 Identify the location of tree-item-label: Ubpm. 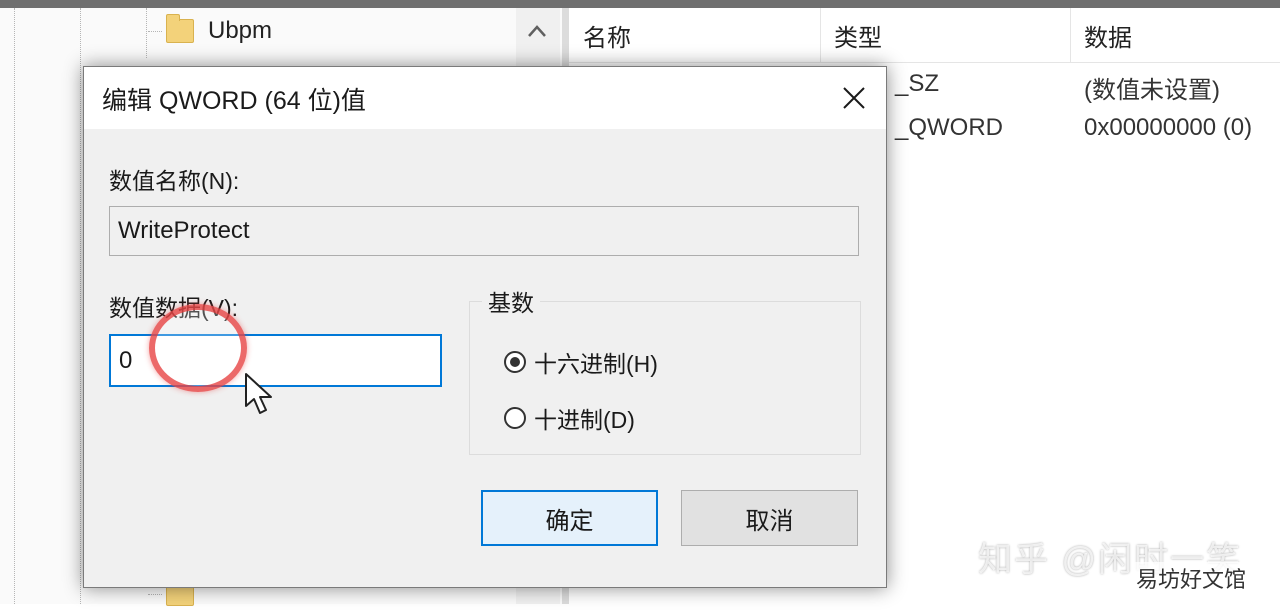
(240, 30).